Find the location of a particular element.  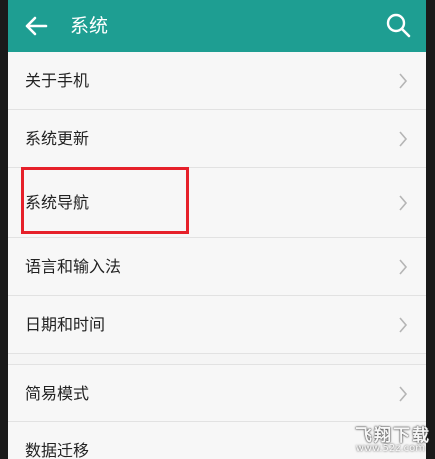

watermark-url: www.52z.com is located at coordinates (390, 448).